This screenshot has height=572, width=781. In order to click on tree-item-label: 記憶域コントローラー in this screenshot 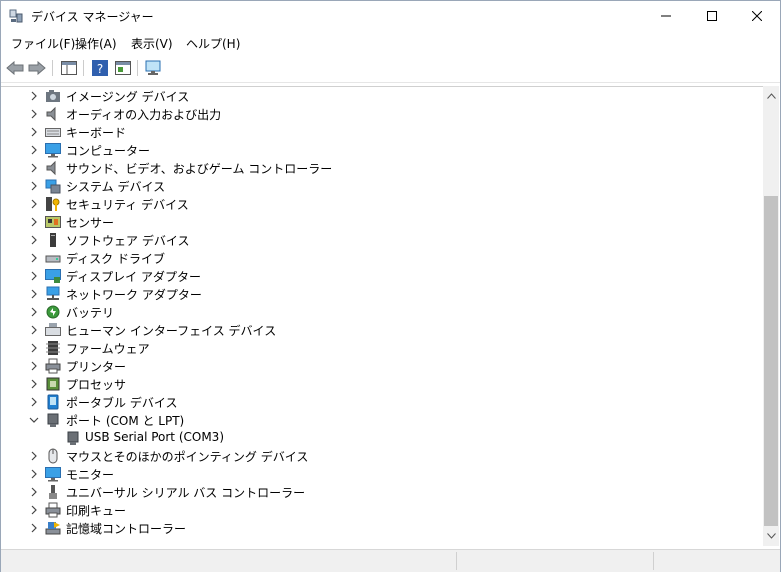, I will do `click(126, 529)`.